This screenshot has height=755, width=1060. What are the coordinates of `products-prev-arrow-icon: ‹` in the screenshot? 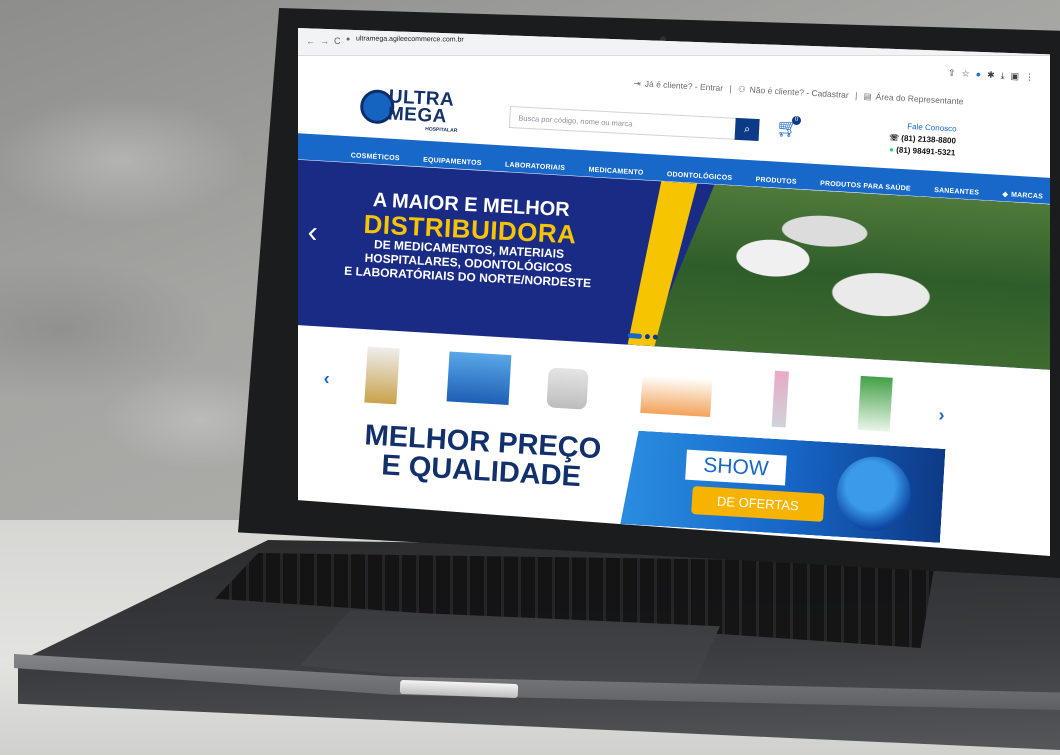 It's located at (326, 378).